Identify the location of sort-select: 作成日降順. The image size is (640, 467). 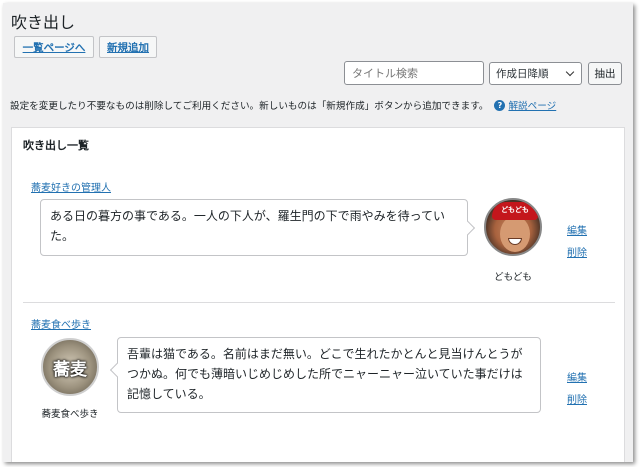
(535, 73).